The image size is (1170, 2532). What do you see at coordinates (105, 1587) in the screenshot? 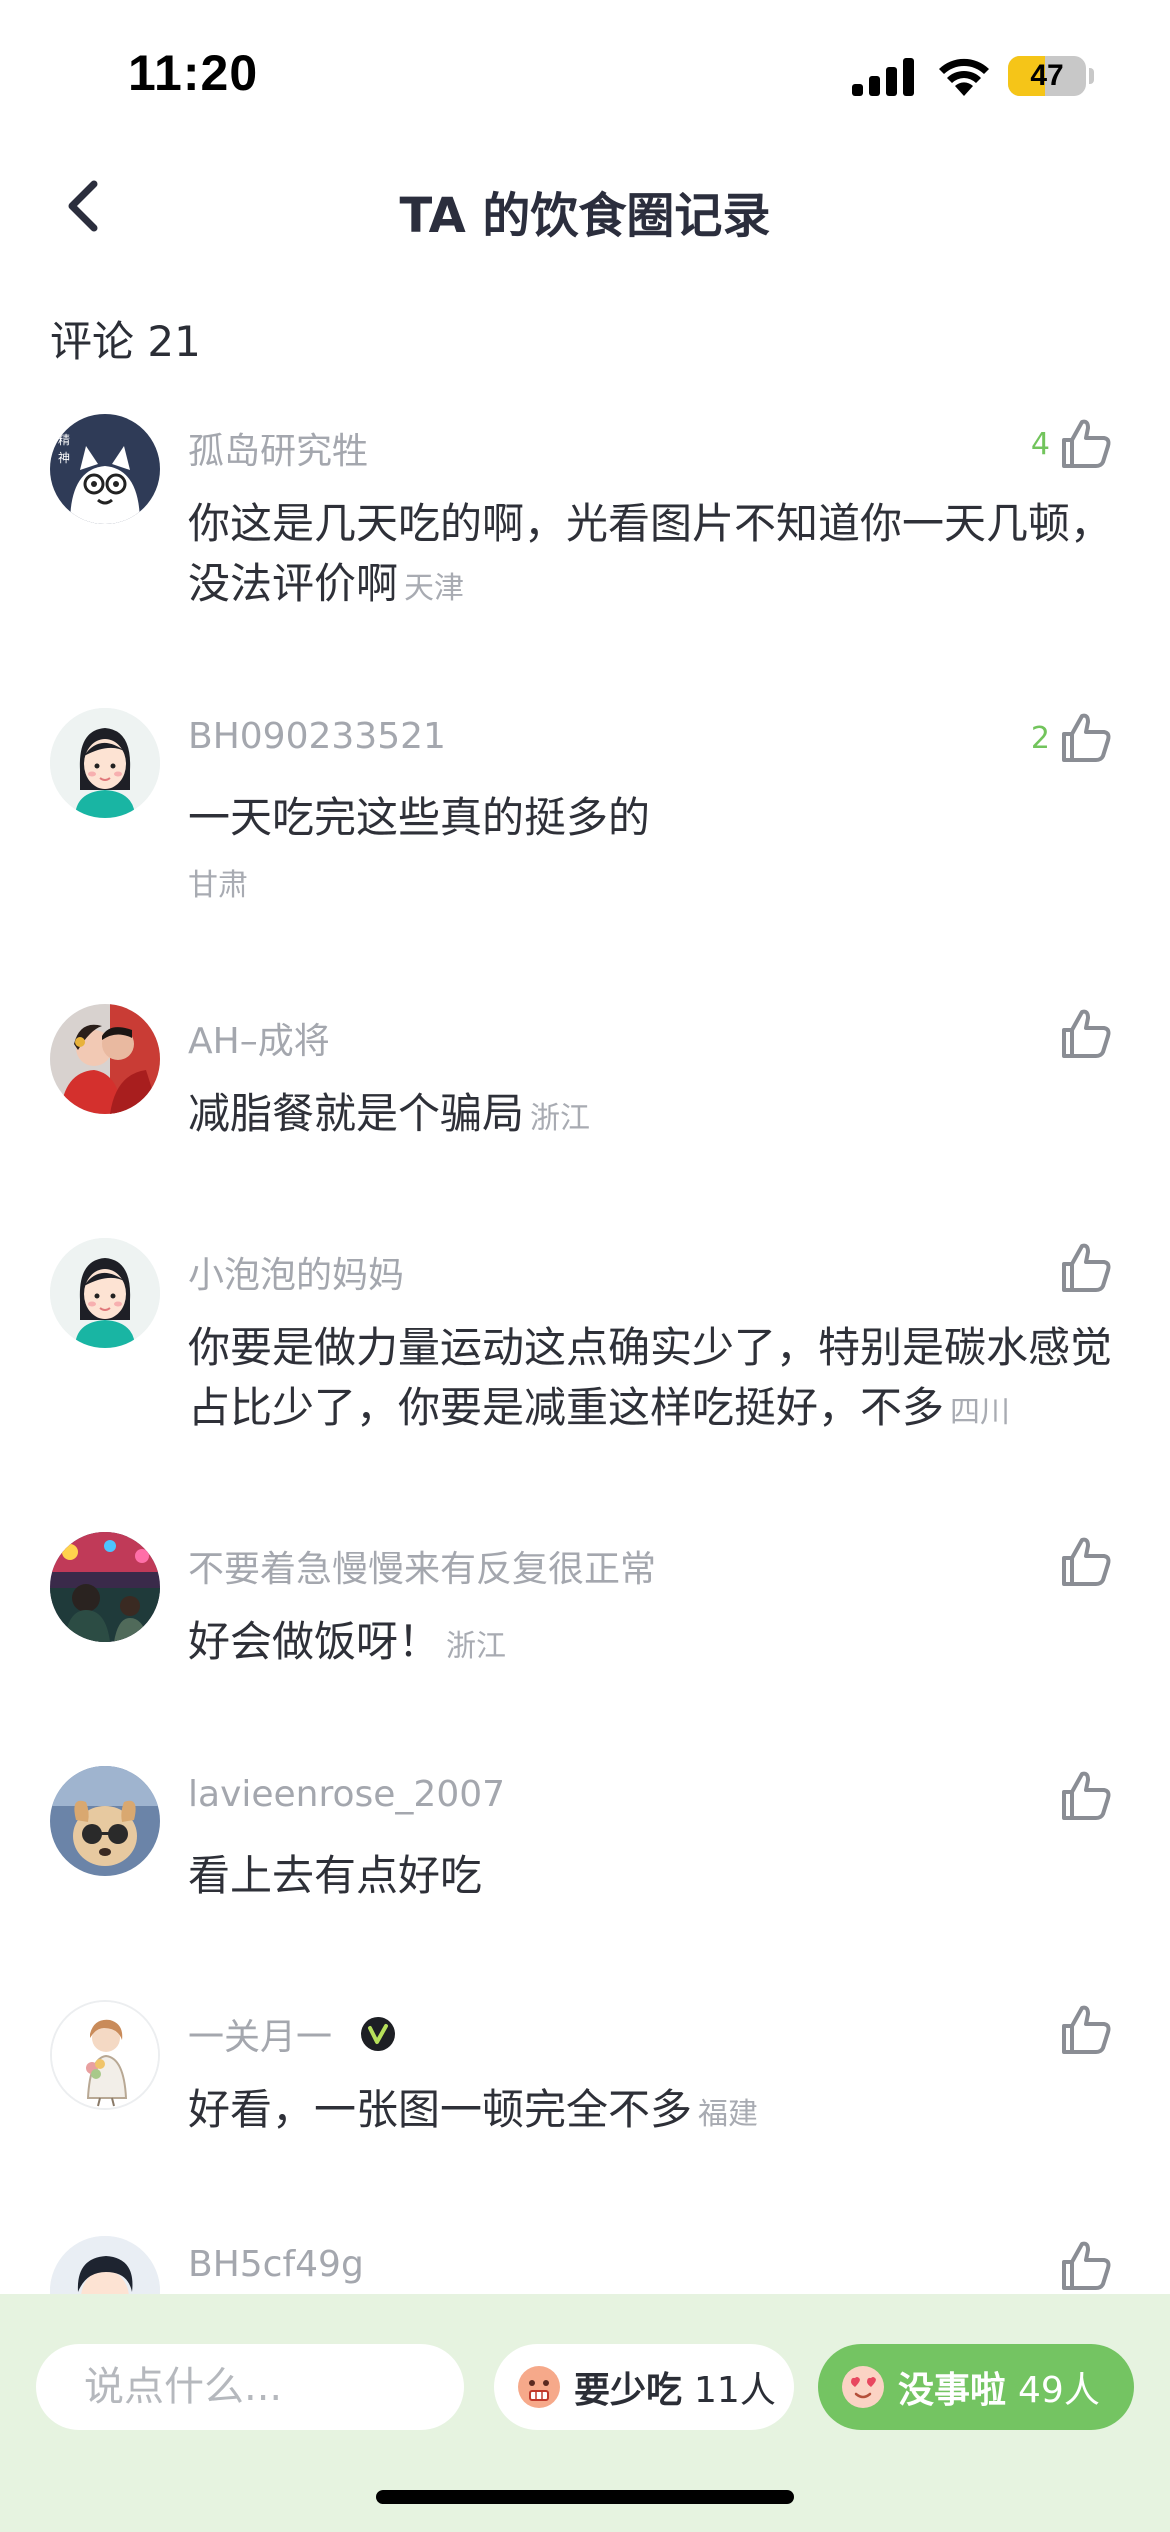
I see `concert-photo-avatar` at bounding box center [105, 1587].